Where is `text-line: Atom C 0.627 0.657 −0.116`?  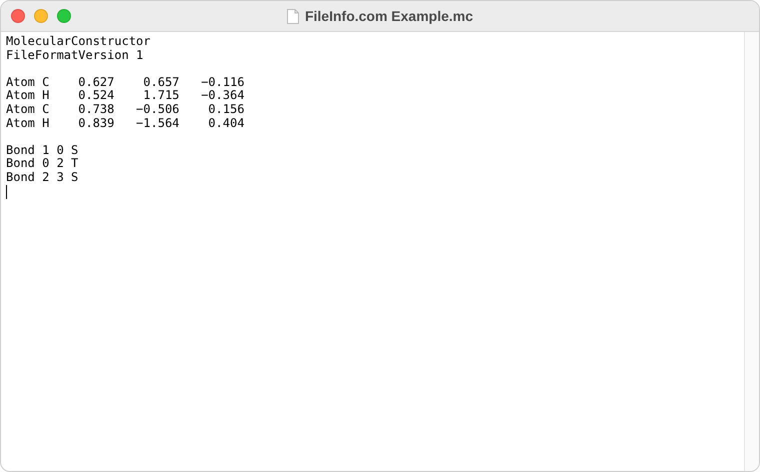
text-line: Atom C 0.627 0.657 −0.116 is located at coordinates (125, 83).